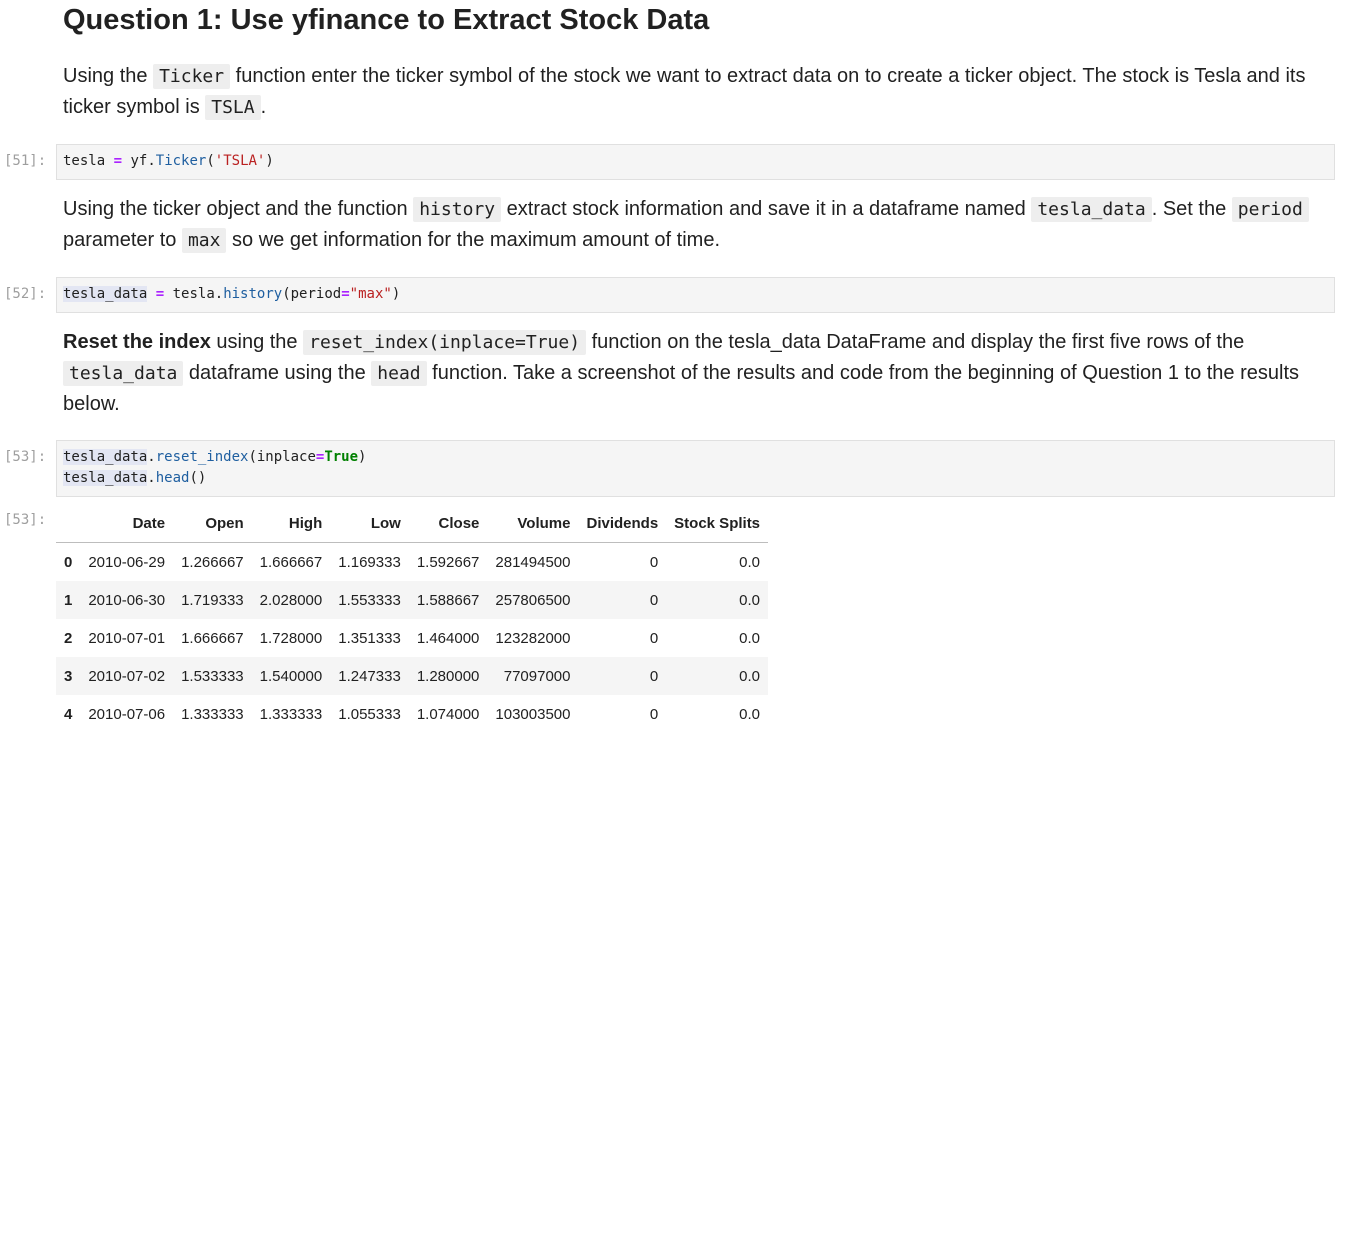  Describe the element at coordinates (25, 161) in the screenshot. I see `execution-count-51: [51]:` at that location.